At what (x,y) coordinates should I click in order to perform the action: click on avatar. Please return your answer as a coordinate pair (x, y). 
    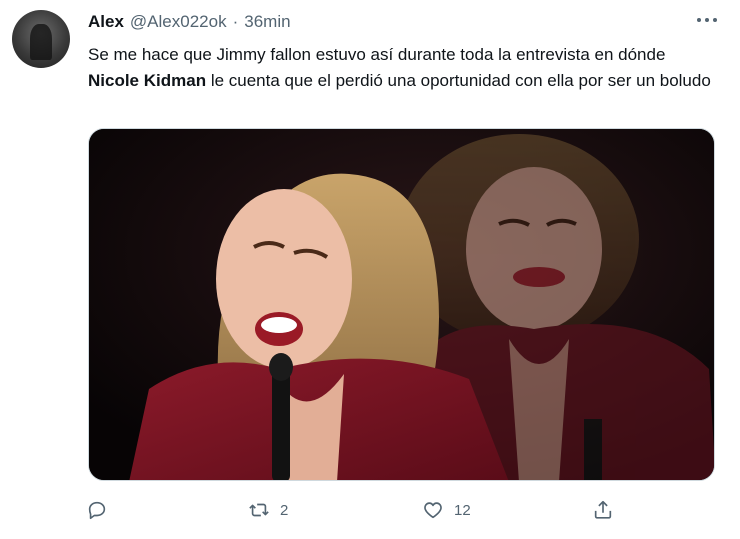
    Looking at the image, I should click on (41, 39).